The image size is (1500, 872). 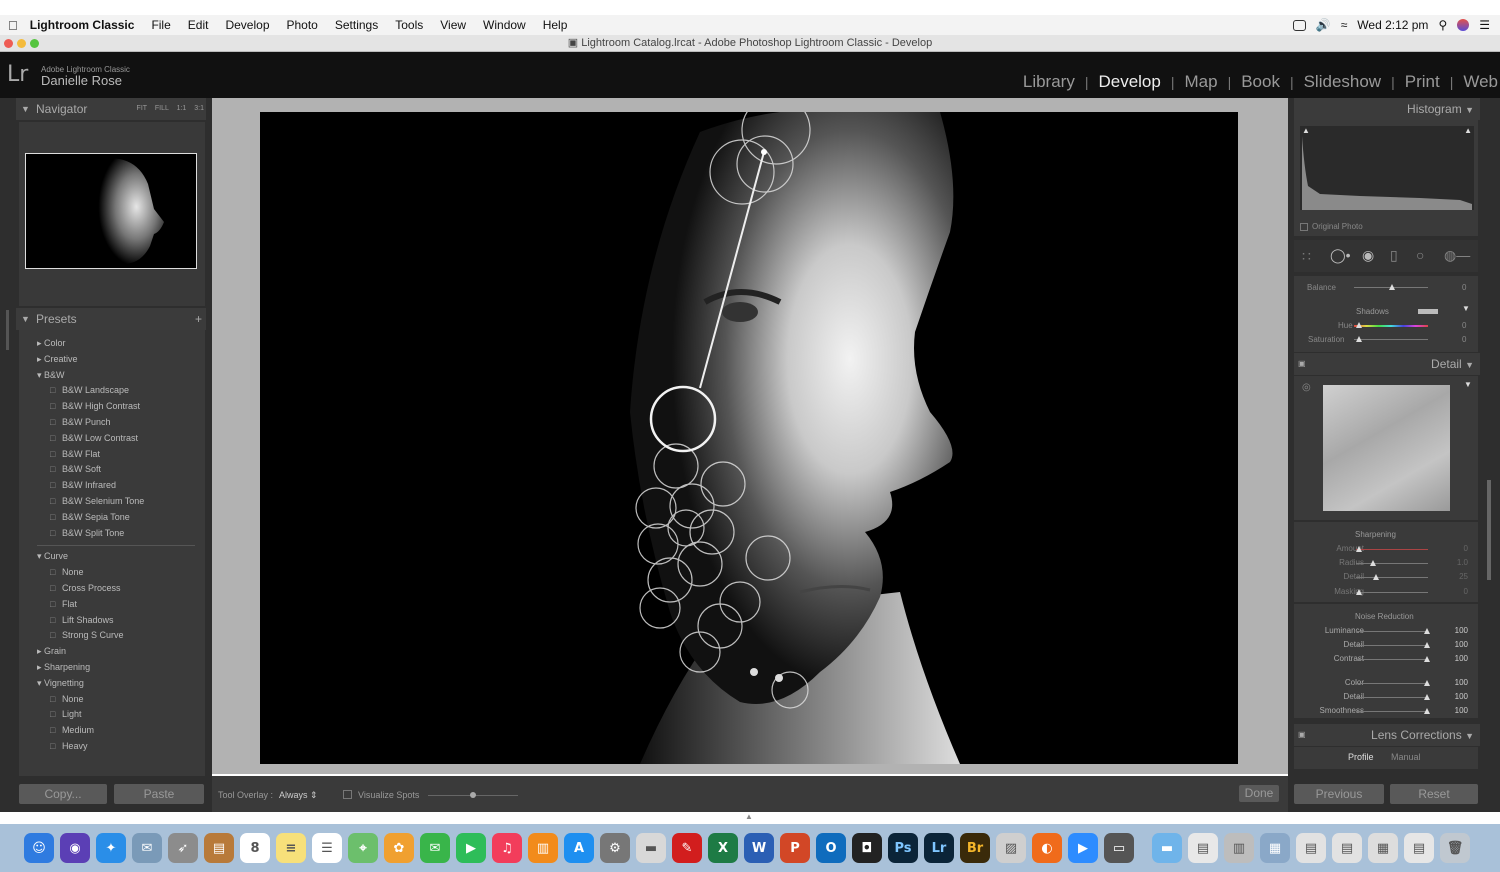 What do you see at coordinates (579, 848) in the screenshot?
I see `dock-app-store-icon: A` at bounding box center [579, 848].